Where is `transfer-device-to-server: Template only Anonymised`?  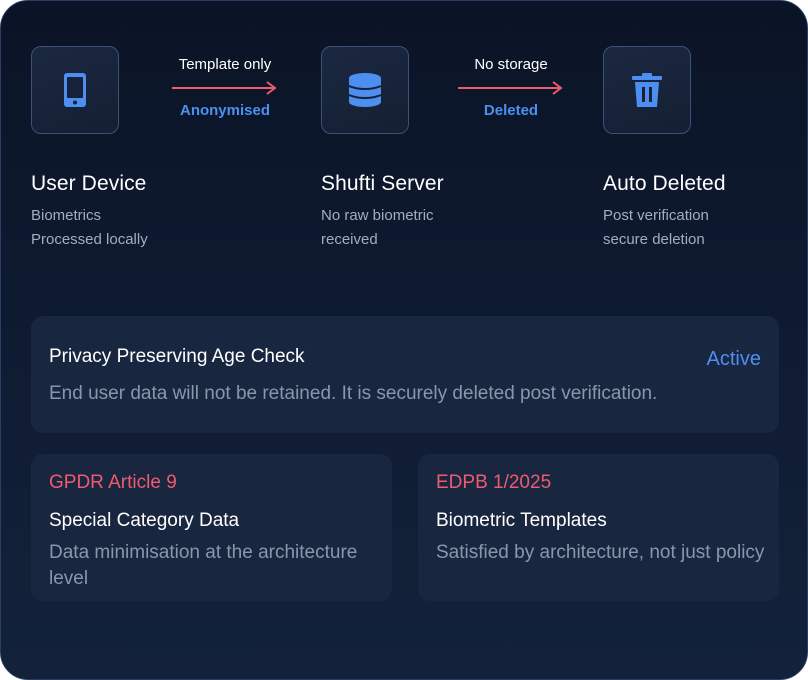
transfer-device-to-server: Template only Anonymised is located at coordinates (225, 88).